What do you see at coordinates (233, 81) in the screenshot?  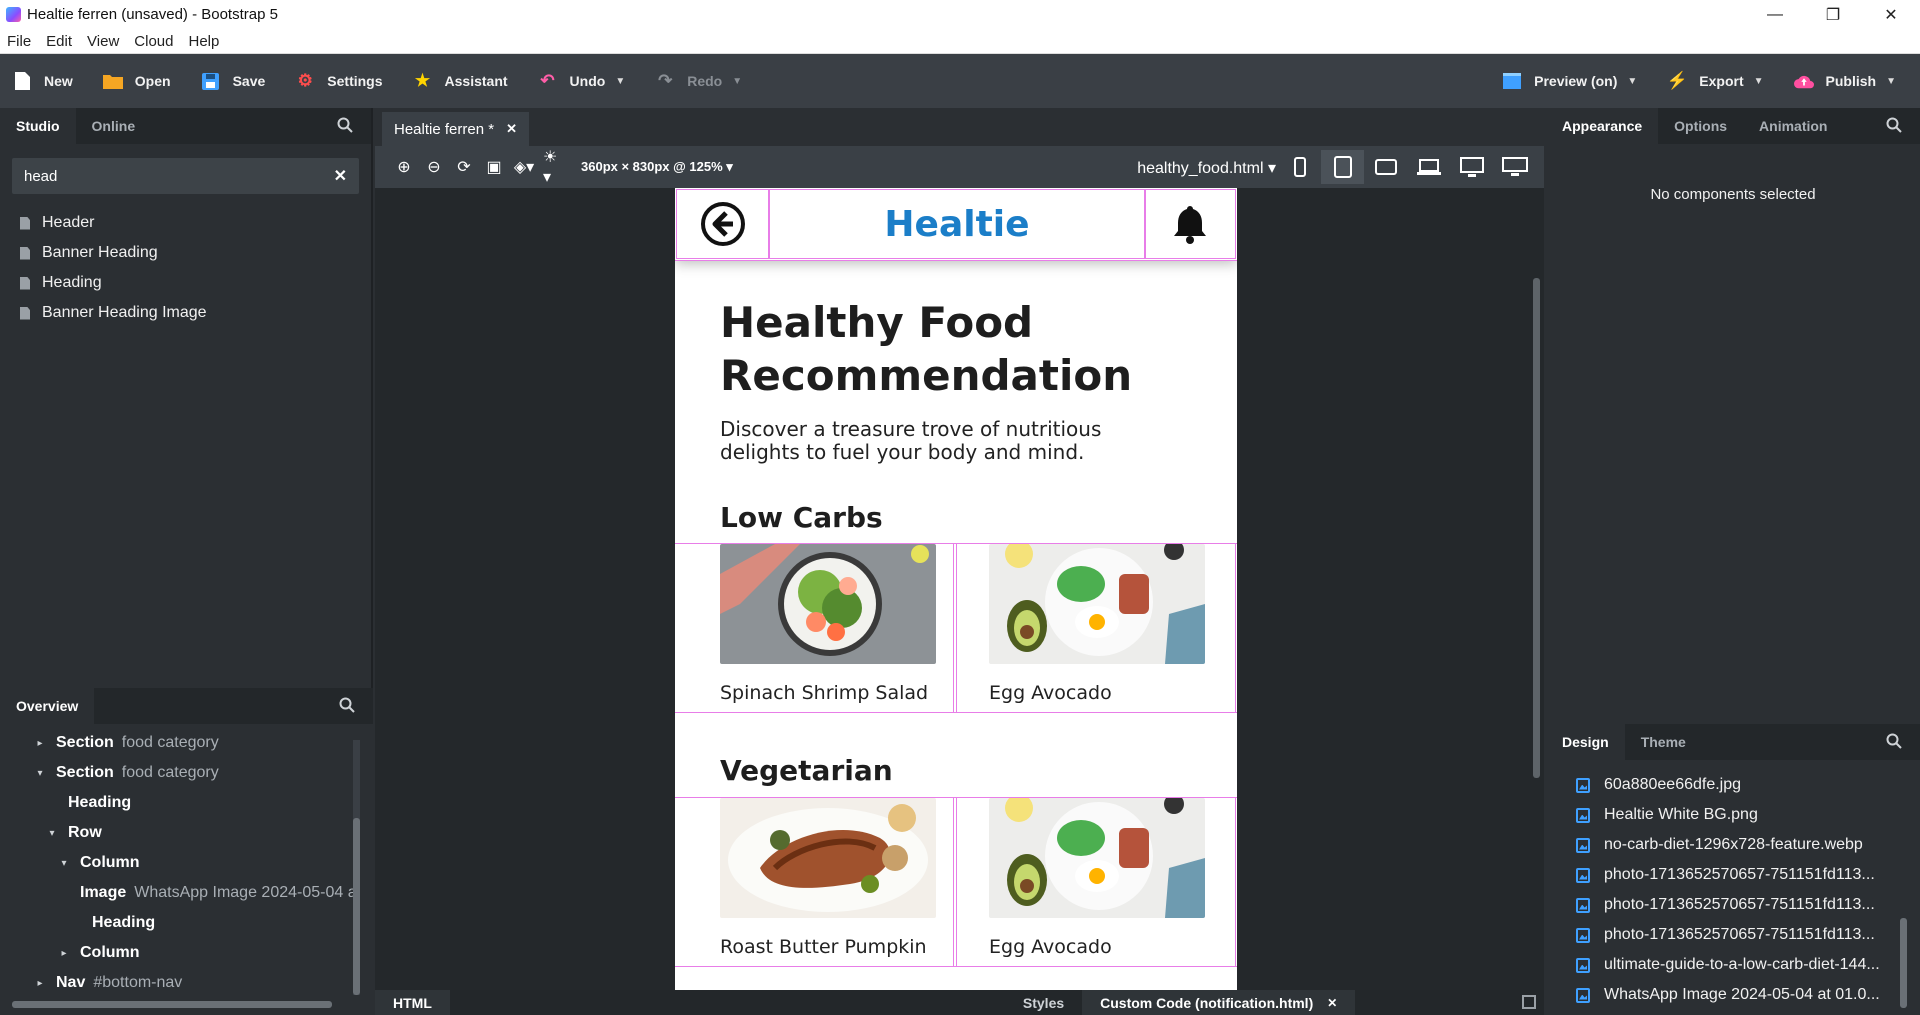 I see `save-button: Save` at bounding box center [233, 81].